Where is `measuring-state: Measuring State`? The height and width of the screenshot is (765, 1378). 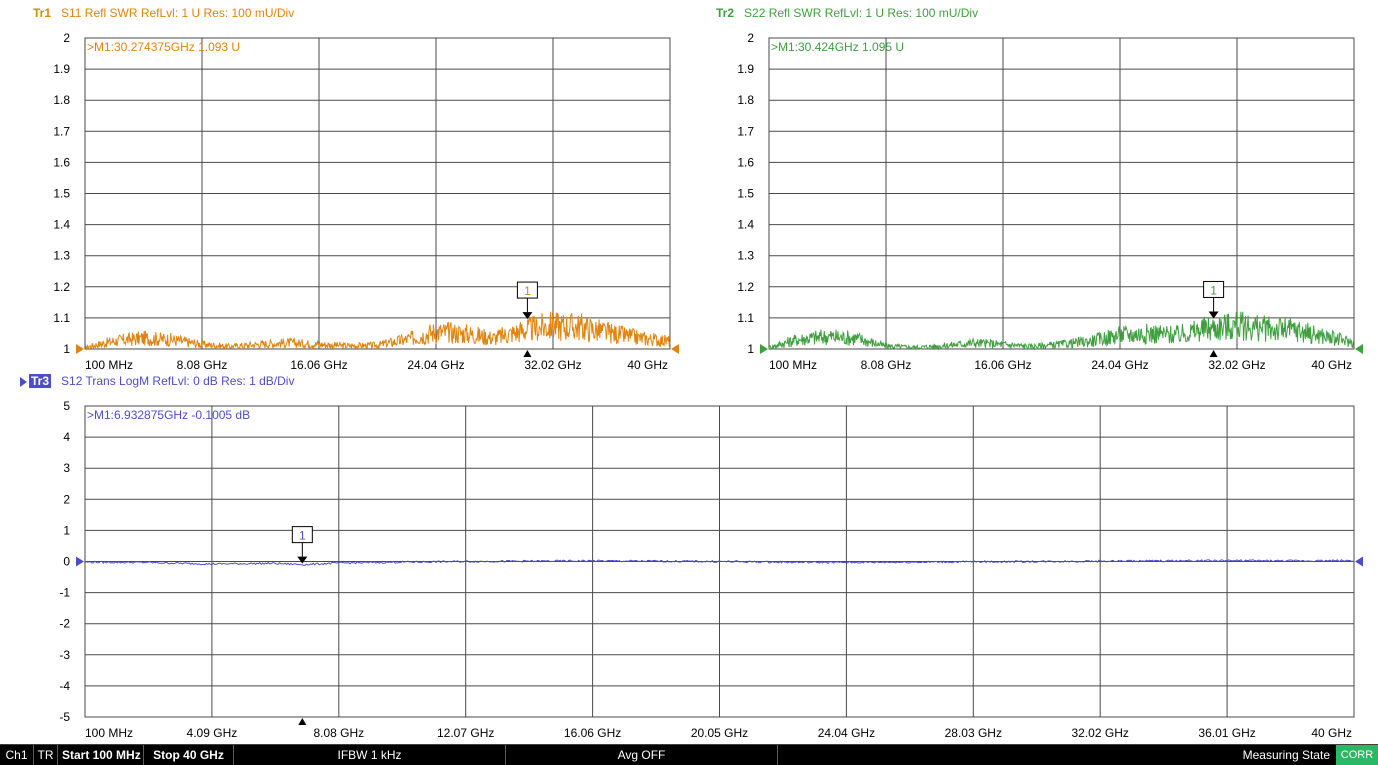
measuring-state: Measuring State is located at coordinates (1286, 755).